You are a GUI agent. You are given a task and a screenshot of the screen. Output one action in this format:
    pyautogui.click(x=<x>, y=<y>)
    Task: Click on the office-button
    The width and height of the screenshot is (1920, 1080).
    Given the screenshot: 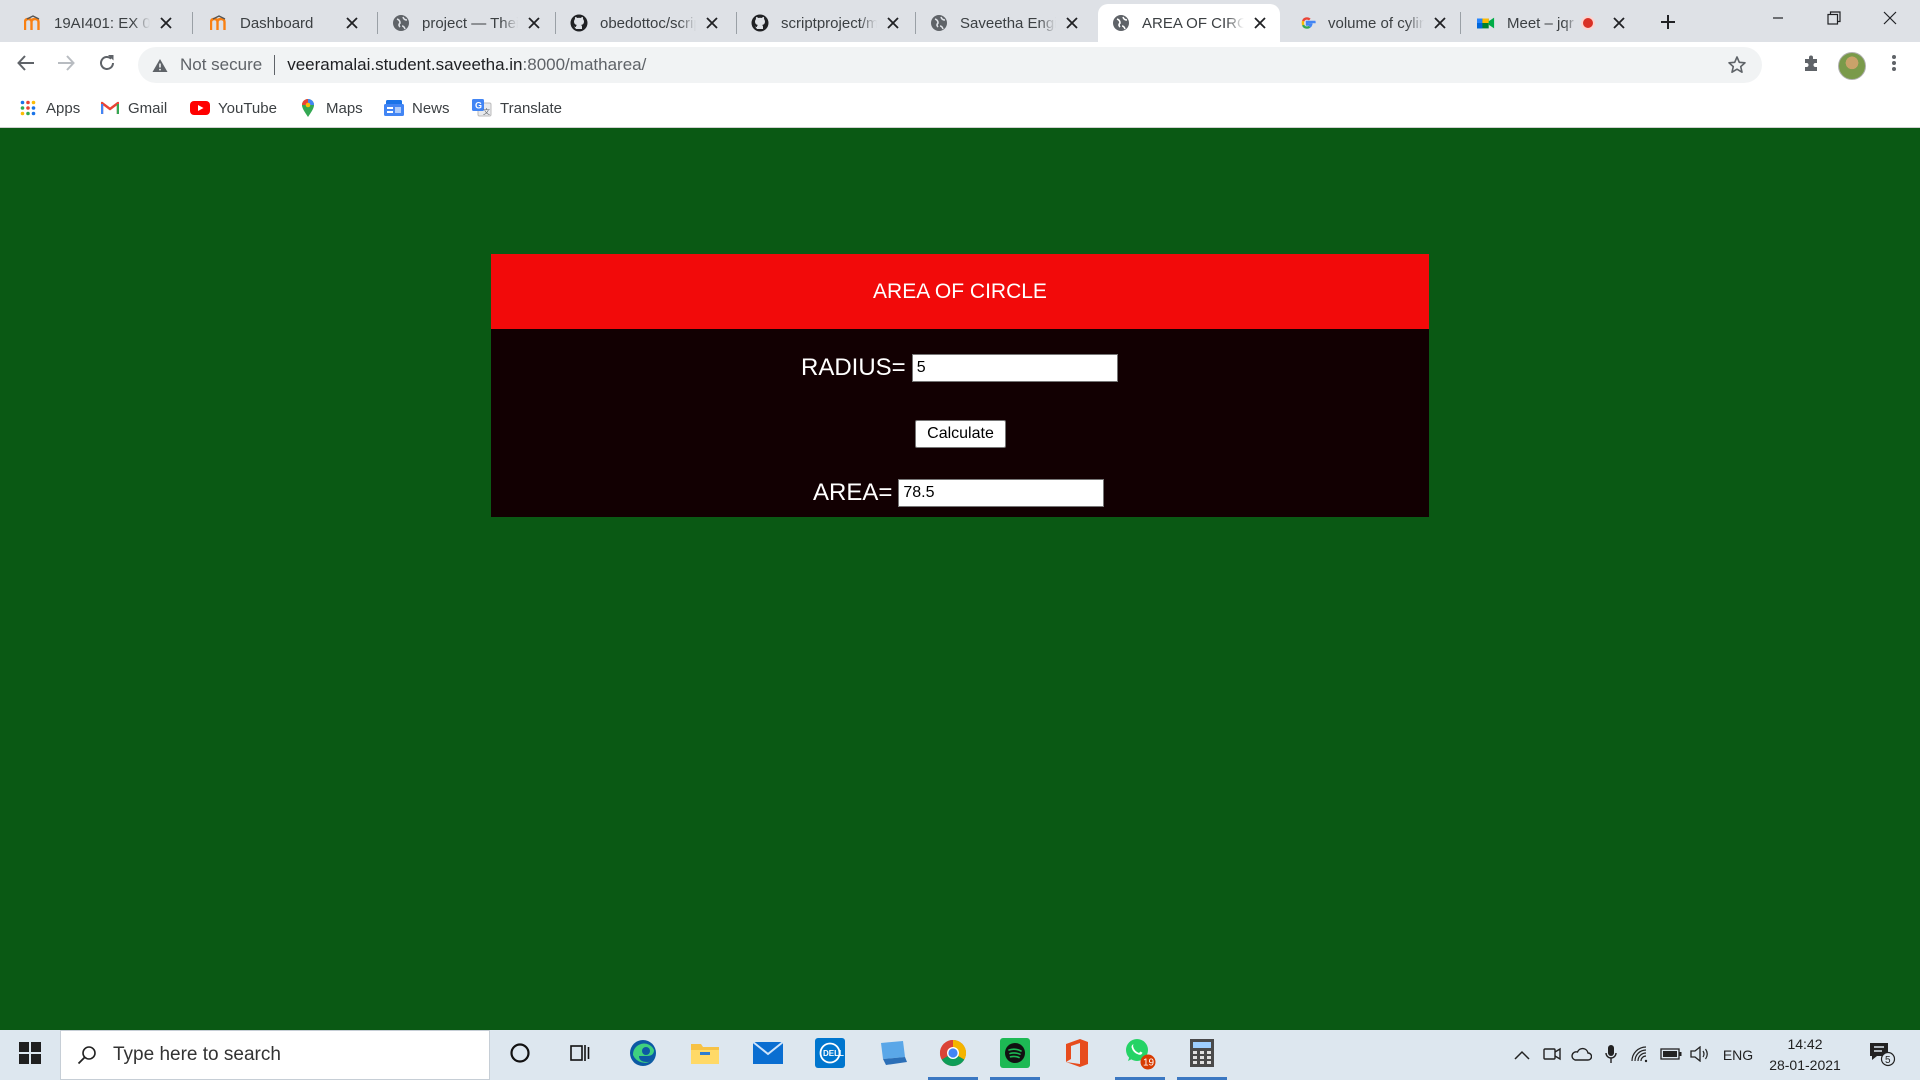 What is the action you would take?
    pyautogui.click(x=1077, y=1055)
    